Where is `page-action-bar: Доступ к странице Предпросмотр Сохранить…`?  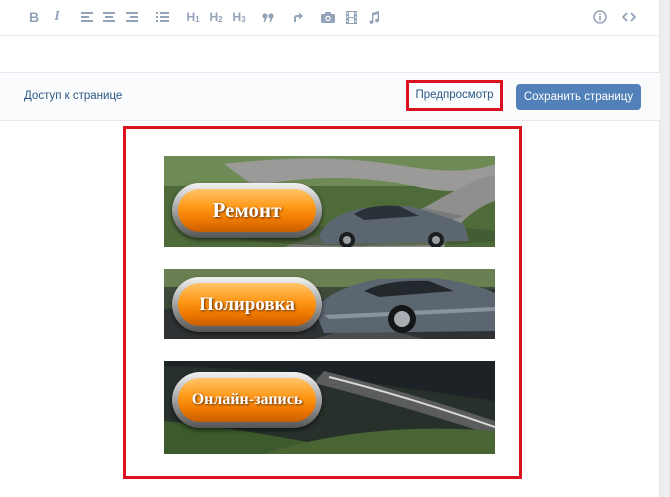 page-action-bar: Доступ к странице Предпросмотр Сохранить… is located at coordinates (330, 97).